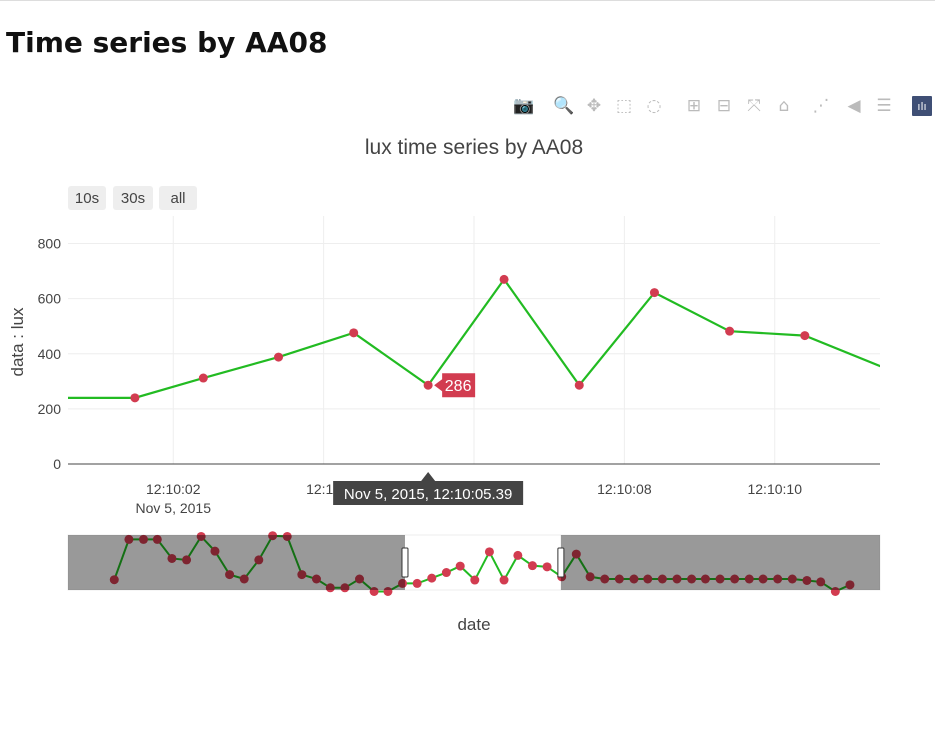  I want to click on x-tick-sublabel: Nov 5, 2015, so click(174, 508).